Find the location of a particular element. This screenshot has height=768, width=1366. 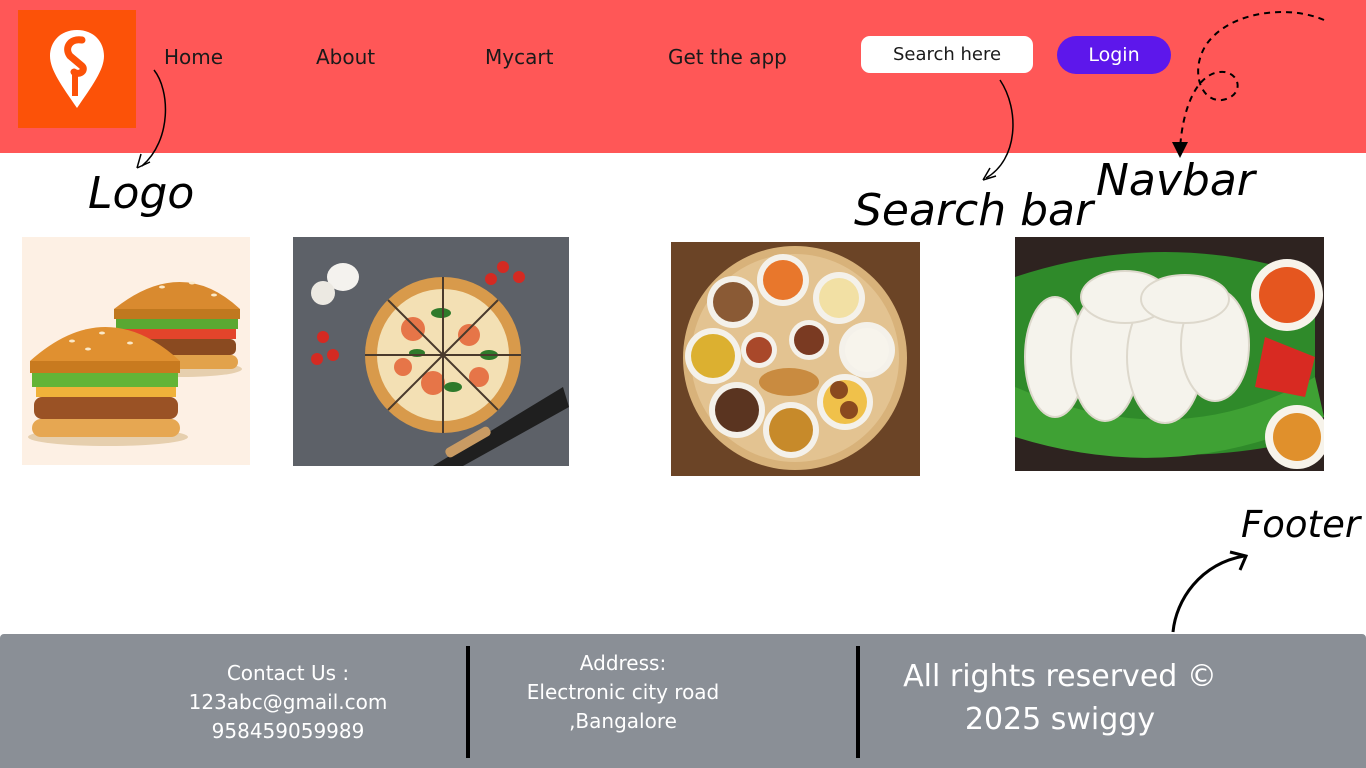

pizza-image is located at coordinates (431, 351).